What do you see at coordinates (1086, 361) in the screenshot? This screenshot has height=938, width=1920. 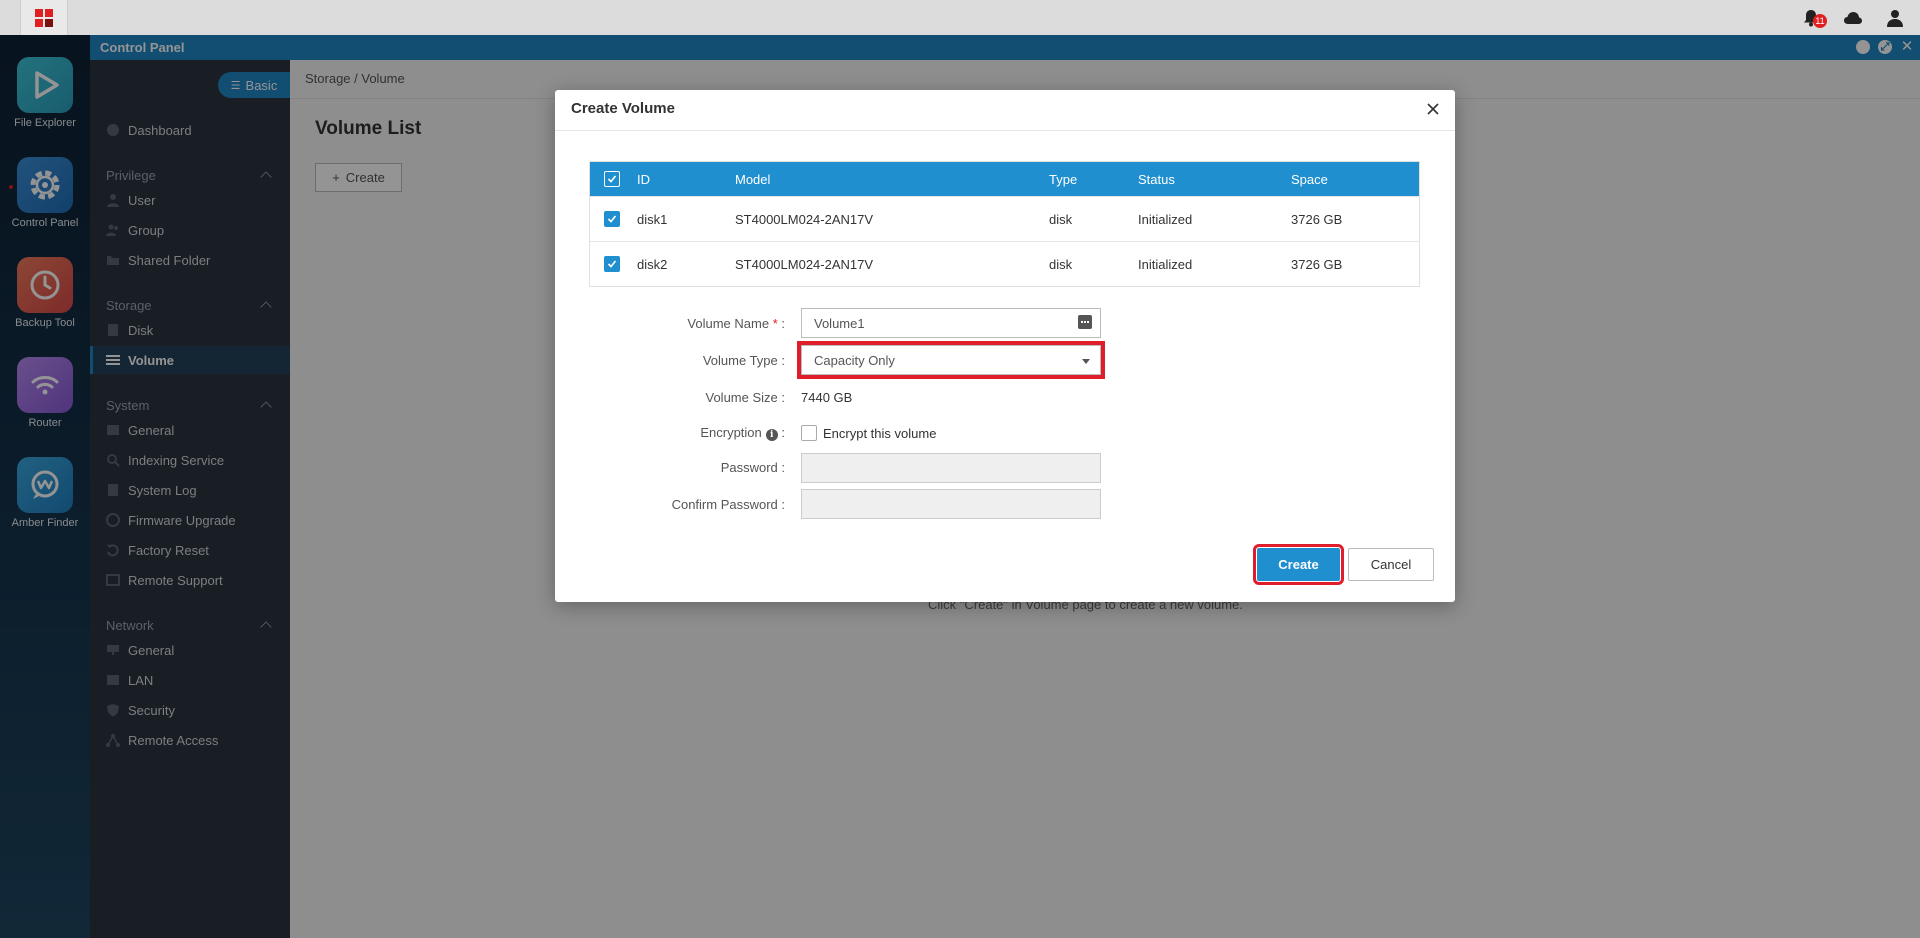 I see `caret-down-icon` at bounding box center [1086, 361].